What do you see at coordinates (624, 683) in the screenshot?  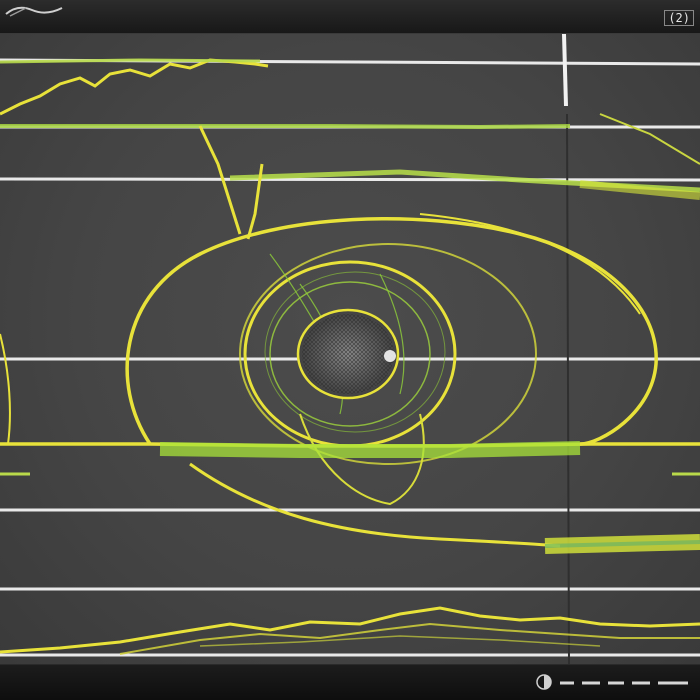 I see `status-dashes` at bounding box center [624, 683].